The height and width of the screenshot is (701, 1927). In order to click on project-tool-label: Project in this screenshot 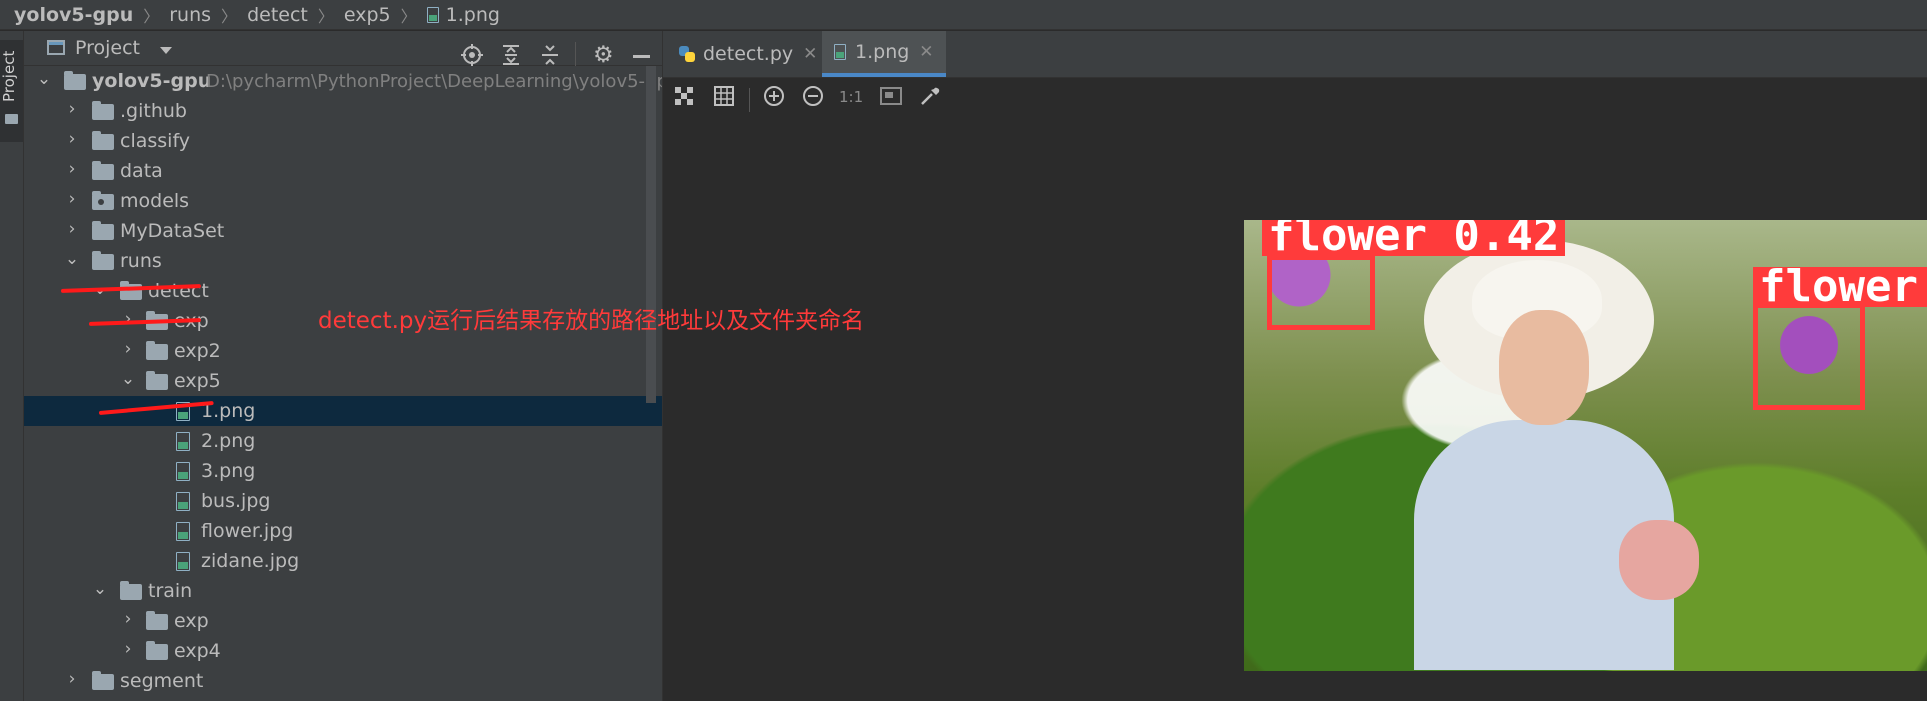, I will do `click(11, 76)`.